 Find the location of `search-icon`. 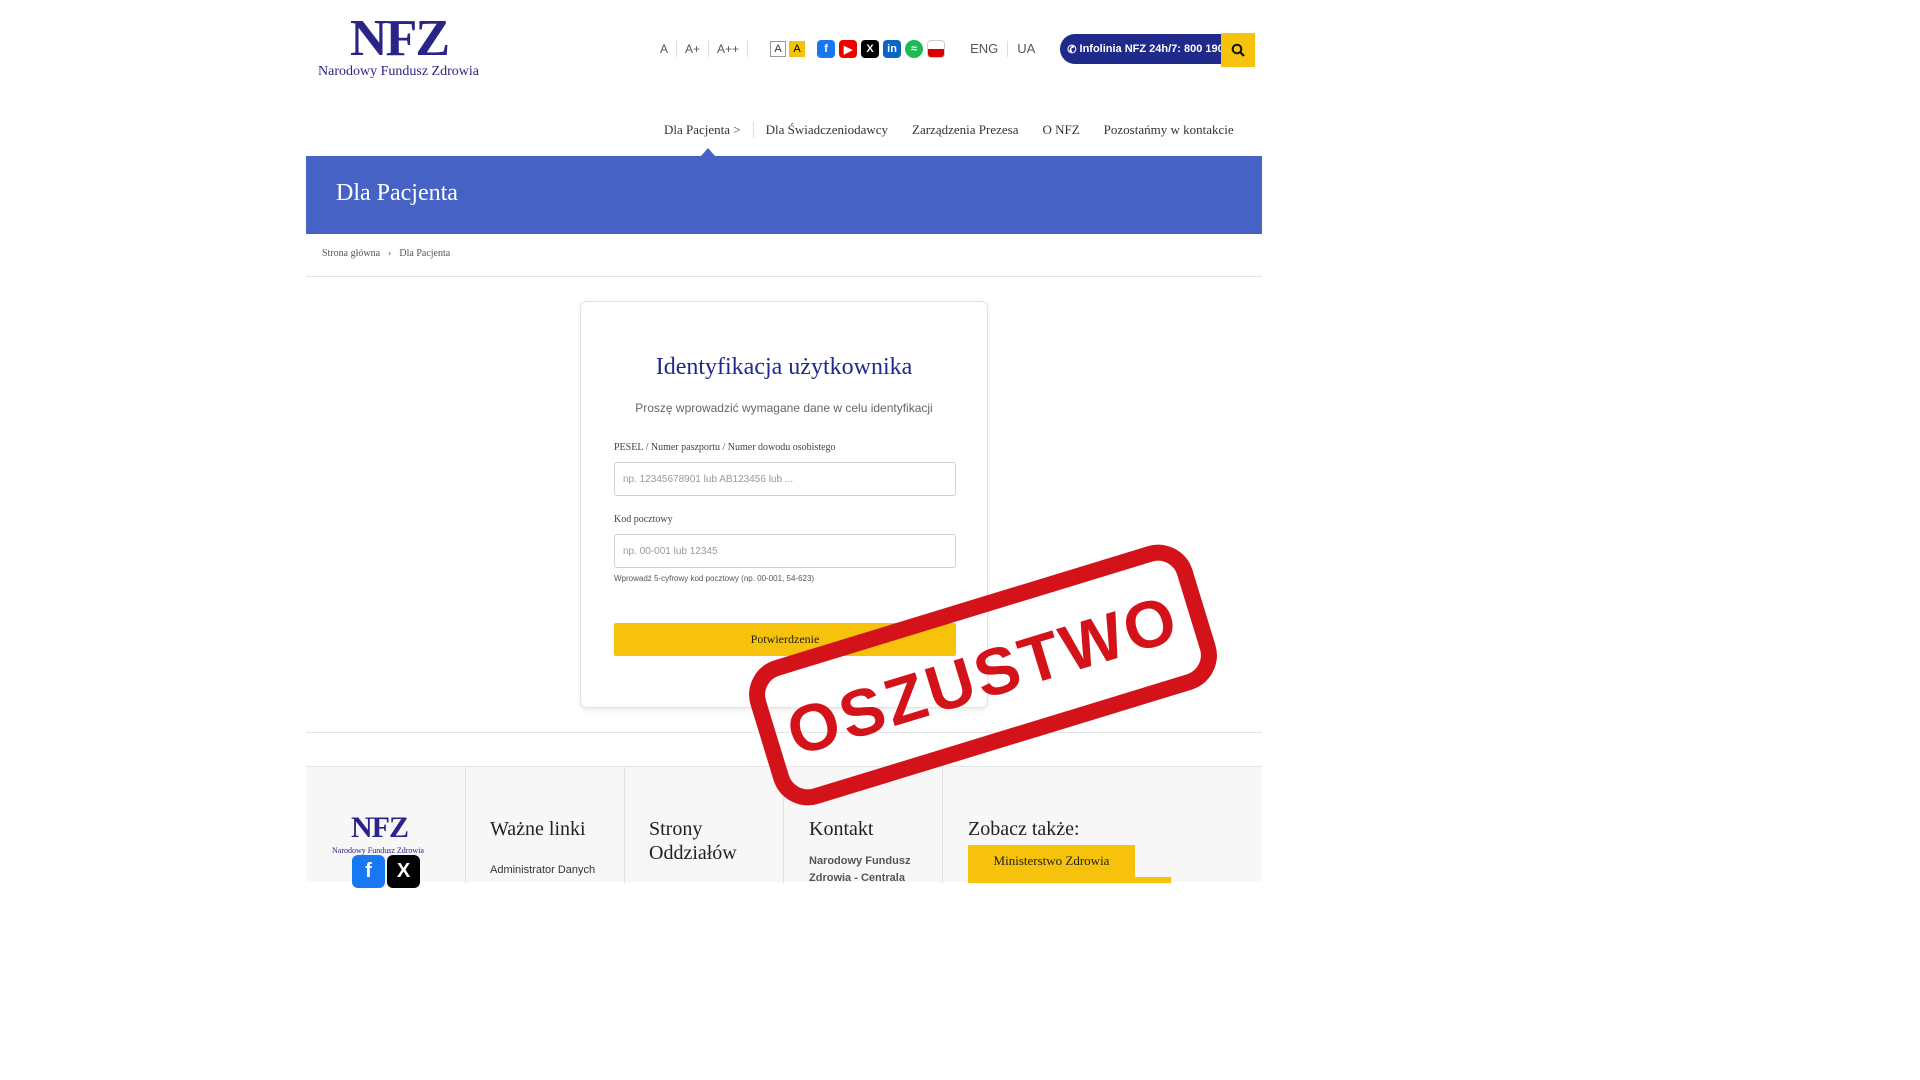

search-icon is located at coordinates (1238, 50).